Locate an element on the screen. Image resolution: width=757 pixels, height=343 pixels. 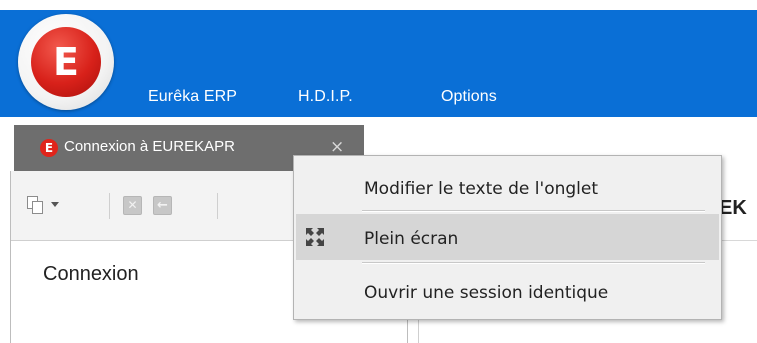
connexion-title: Connexion is located at coordinates (91, 274).